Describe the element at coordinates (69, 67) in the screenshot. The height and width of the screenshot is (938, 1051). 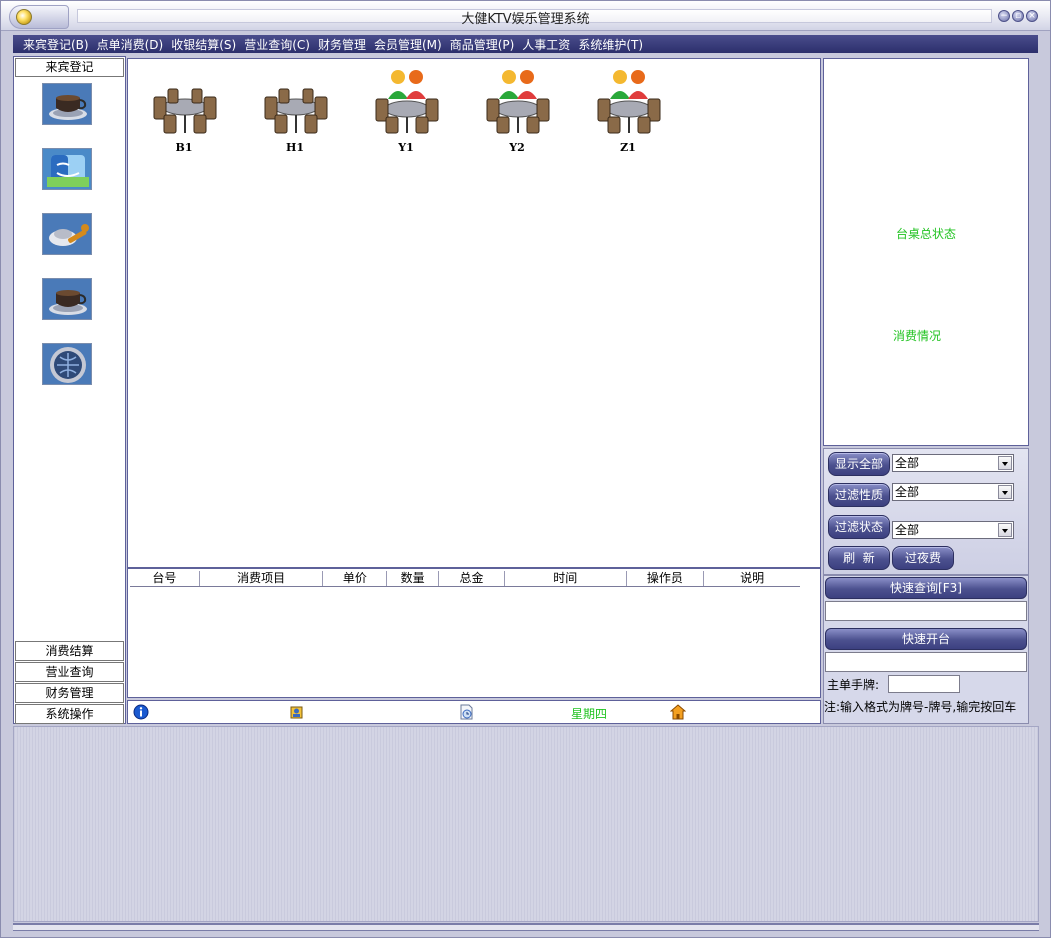
I see `nav-header-guest-register: 来宾登记` at that location.